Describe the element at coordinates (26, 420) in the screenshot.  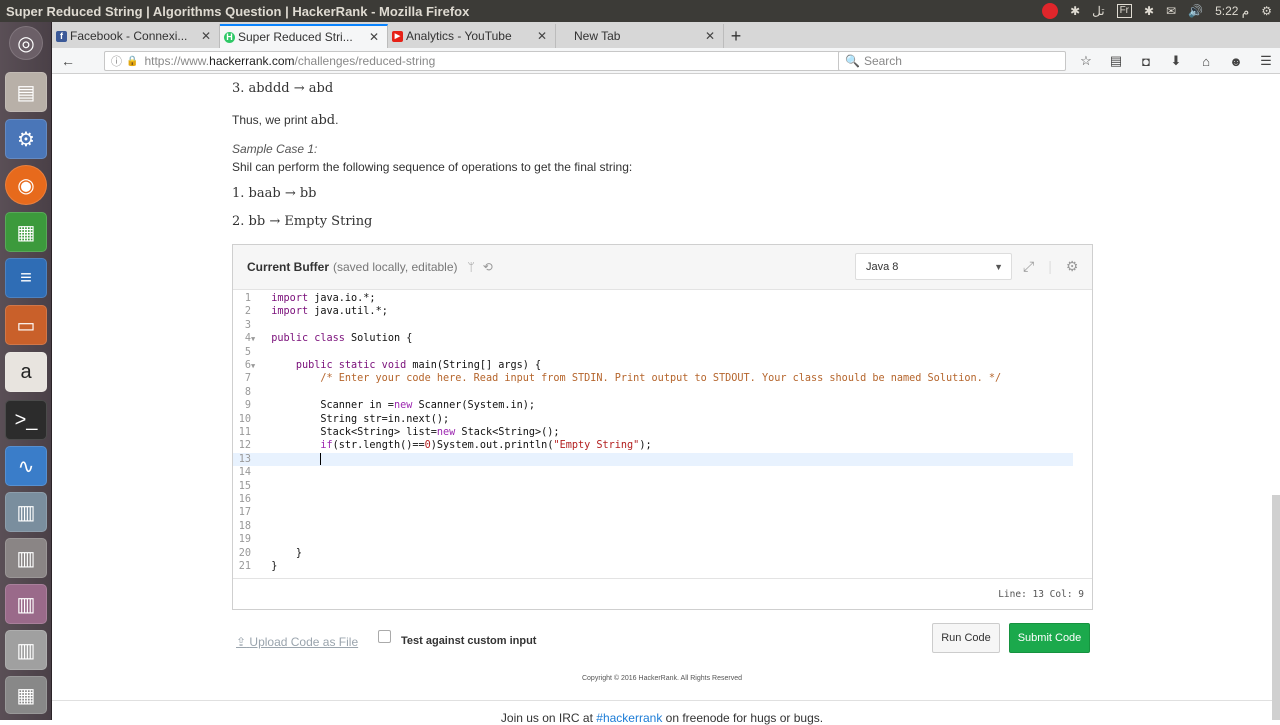
I see `terminal-icon: >_` at that location.